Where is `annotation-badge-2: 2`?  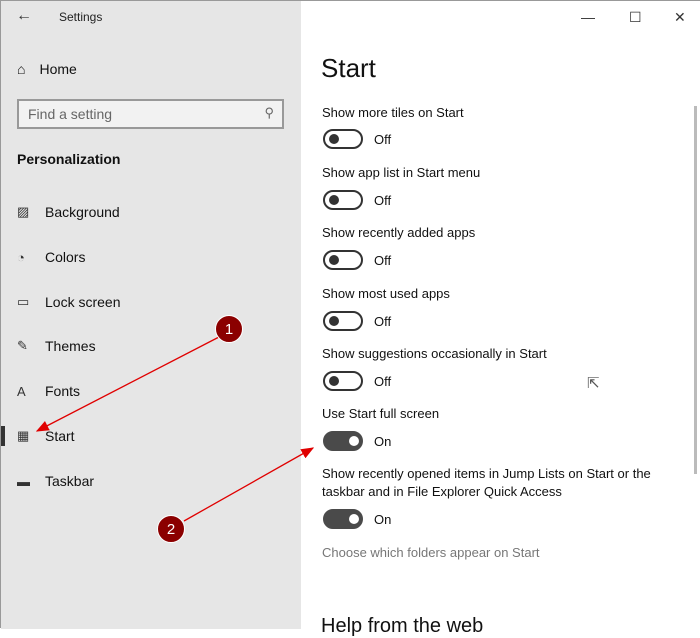
annotation-badge-2: 2 is located at coordinates (171, 529).